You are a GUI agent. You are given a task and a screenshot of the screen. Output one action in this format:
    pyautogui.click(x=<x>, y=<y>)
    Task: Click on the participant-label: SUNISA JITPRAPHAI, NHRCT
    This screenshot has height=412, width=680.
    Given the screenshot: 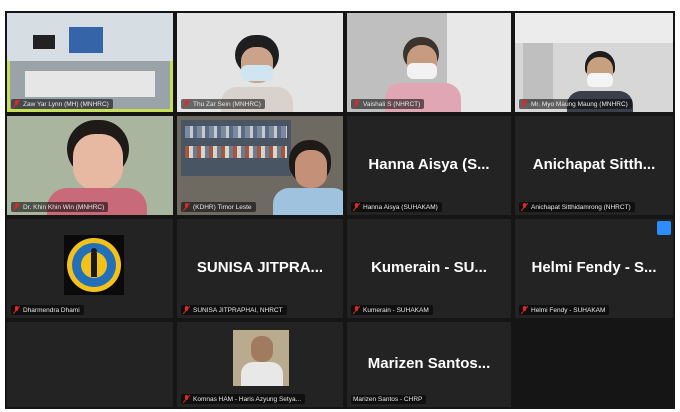 What is the action you would take?
    pyautogui.click(x=234, y=310)
    